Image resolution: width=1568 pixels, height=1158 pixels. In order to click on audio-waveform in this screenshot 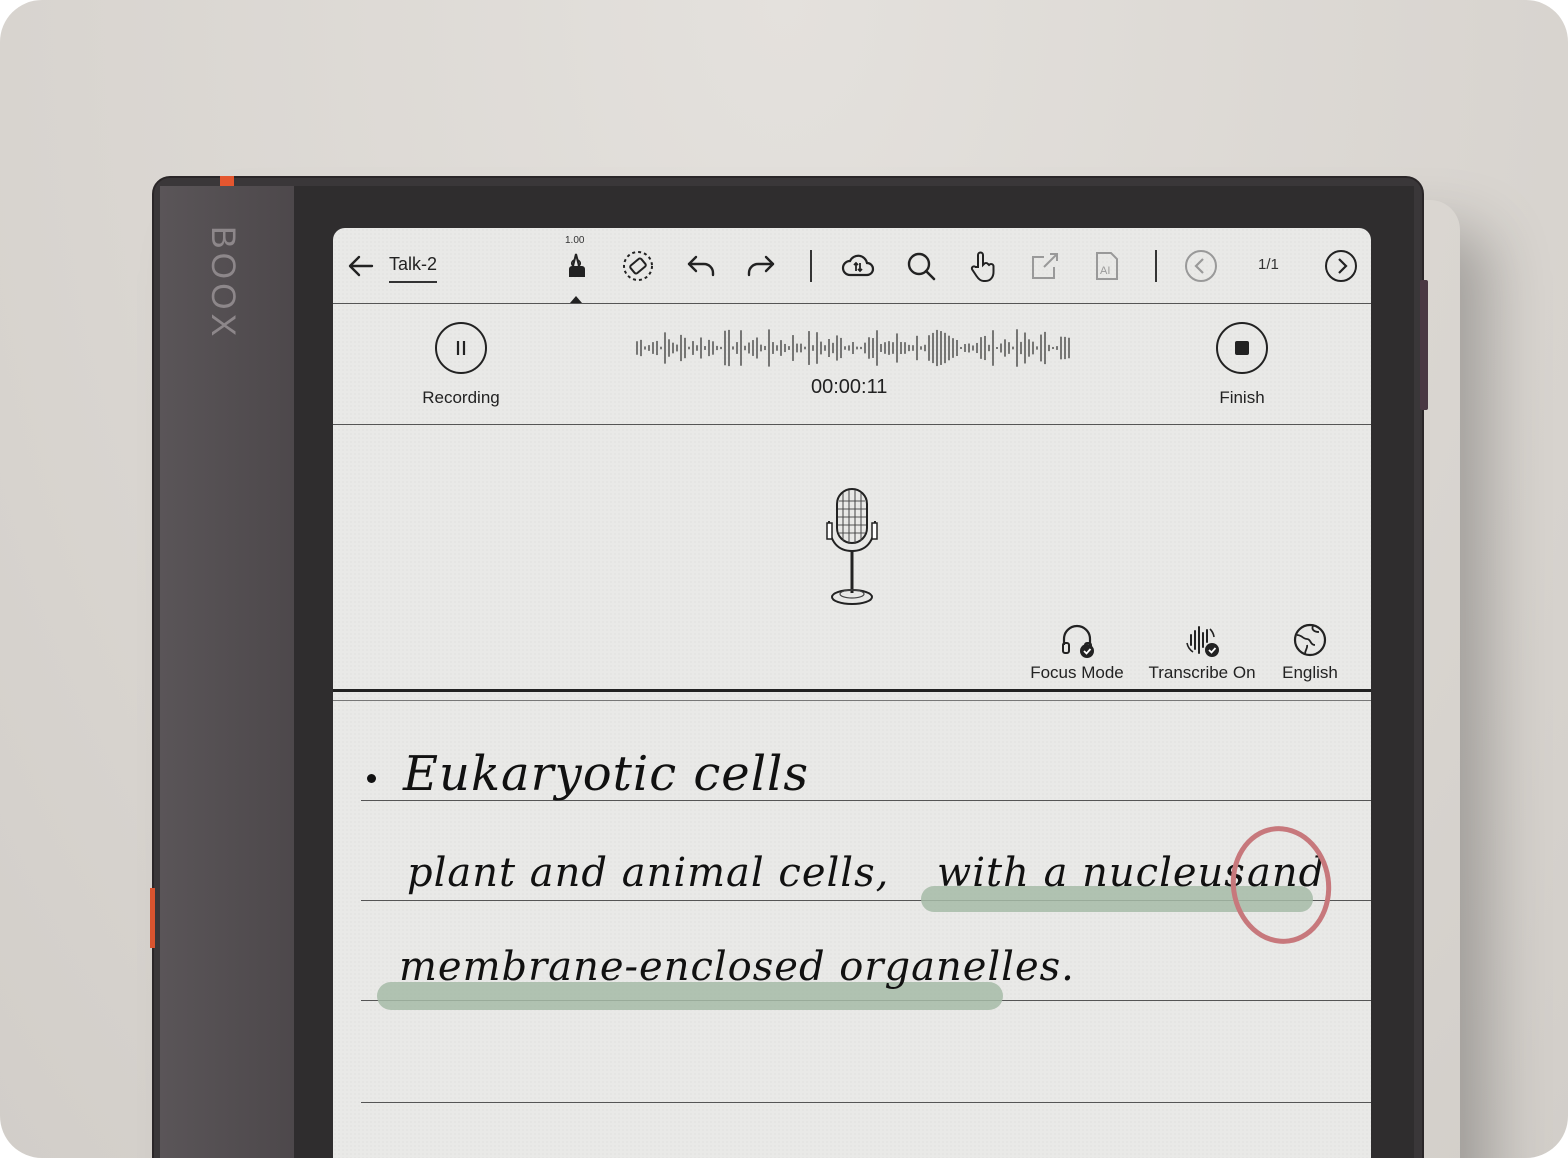, I will do `click(853, 348)`.